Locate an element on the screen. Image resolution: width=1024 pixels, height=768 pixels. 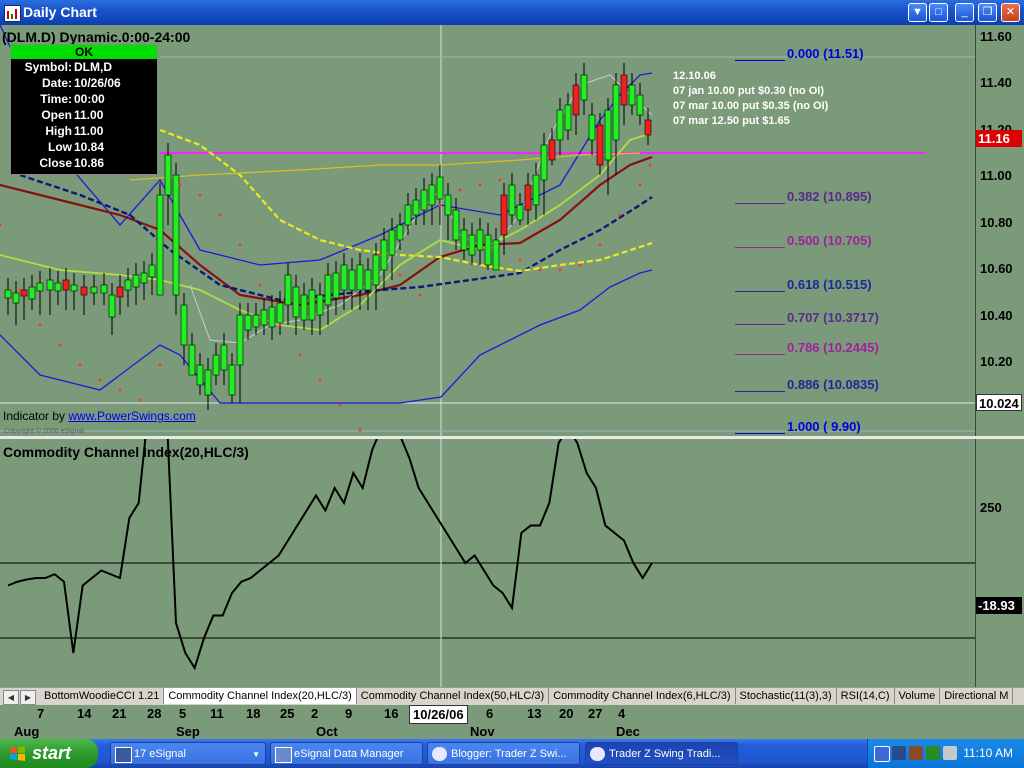
dropdown-icon: ▼ is located at coordinates (917, 12).